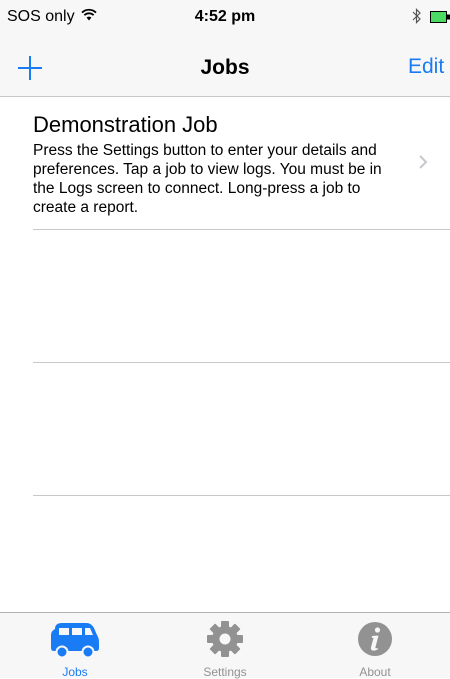  I want to click on edit-button: Edit, so click(429, 67).